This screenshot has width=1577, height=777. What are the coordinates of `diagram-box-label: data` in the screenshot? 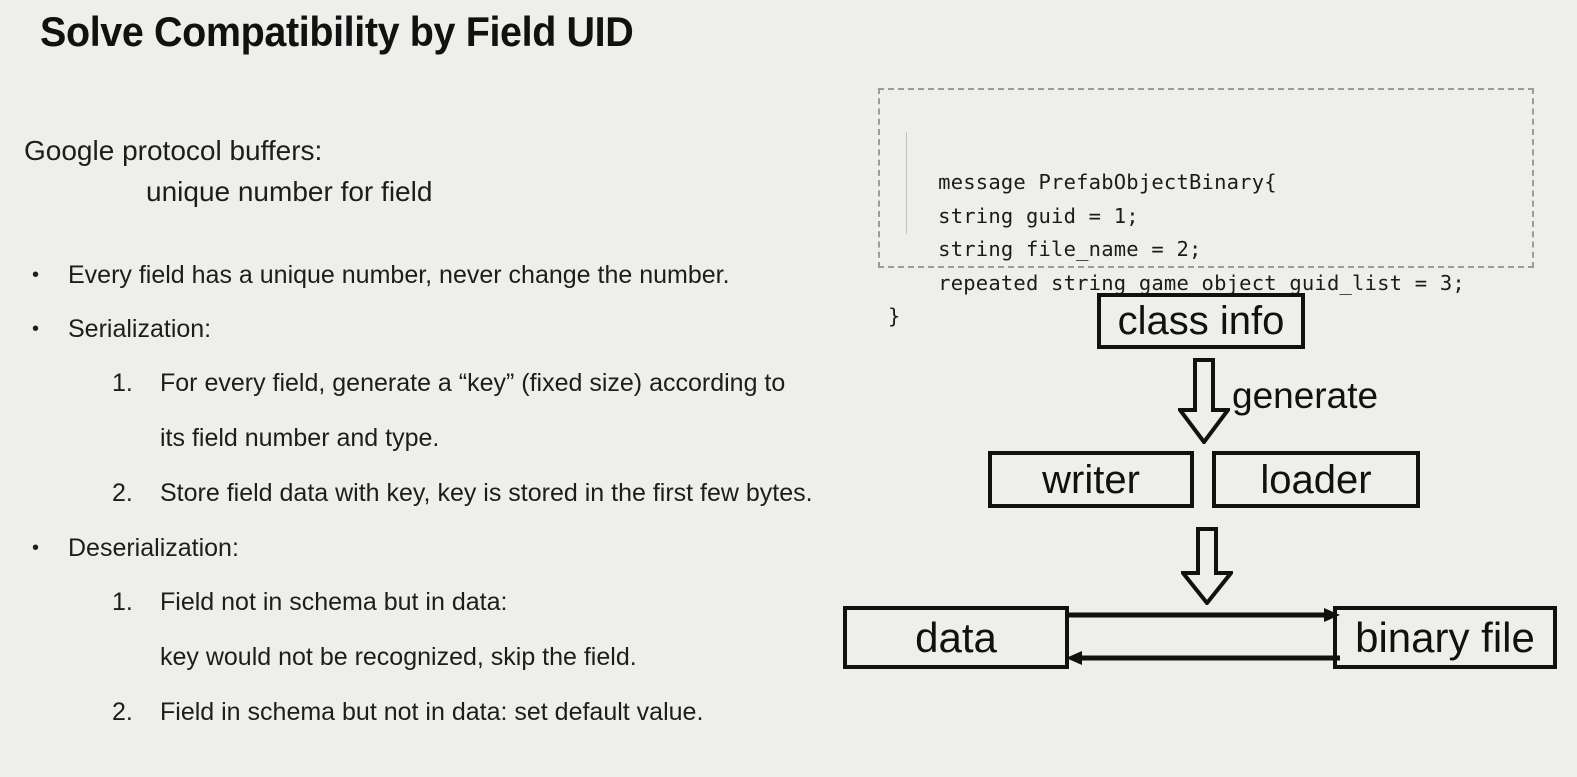 It's located at (956, 637).